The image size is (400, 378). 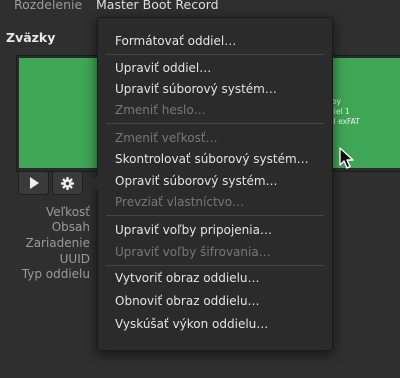 I want to click on mouse-pointer-icon, so click(x=346, y=158).